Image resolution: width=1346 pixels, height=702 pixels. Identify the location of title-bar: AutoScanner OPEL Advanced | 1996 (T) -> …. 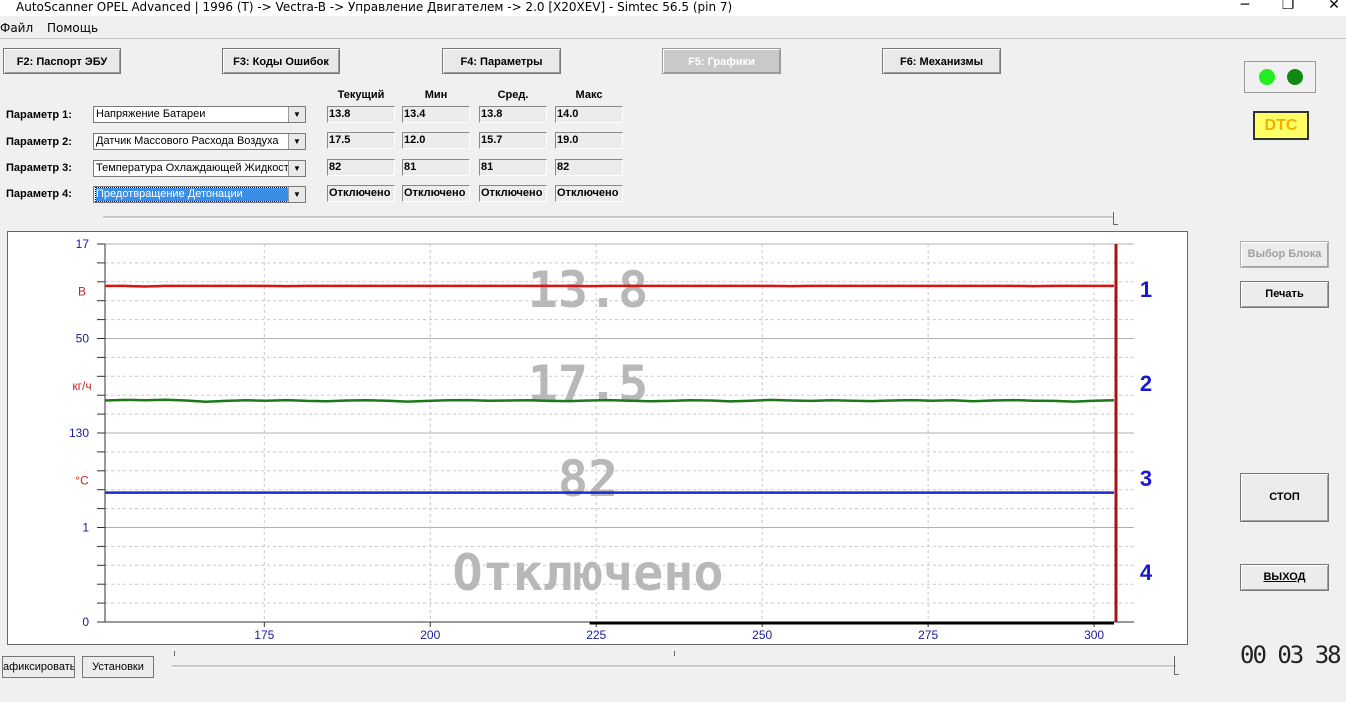
(673, 8).